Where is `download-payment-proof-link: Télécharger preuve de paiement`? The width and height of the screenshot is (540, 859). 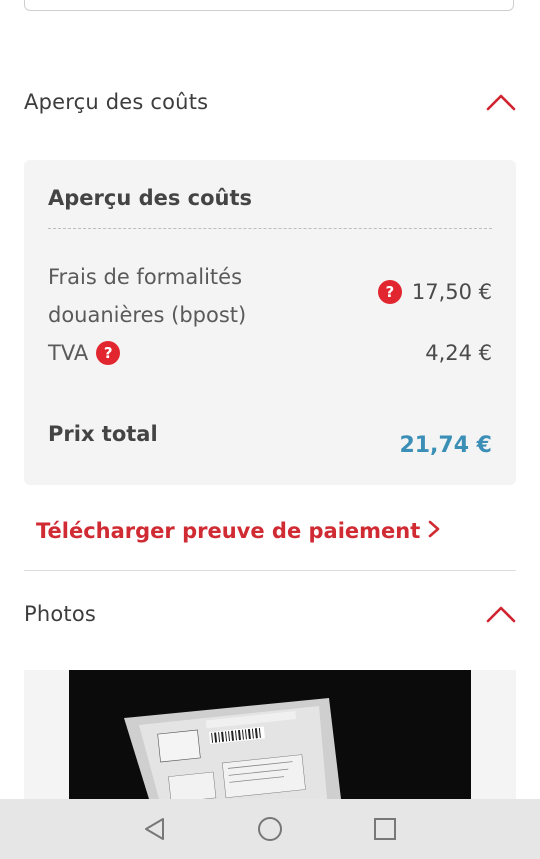 download-payment-proof-link: Télécharger preuve de paiement is located at coordinates (238, 531).